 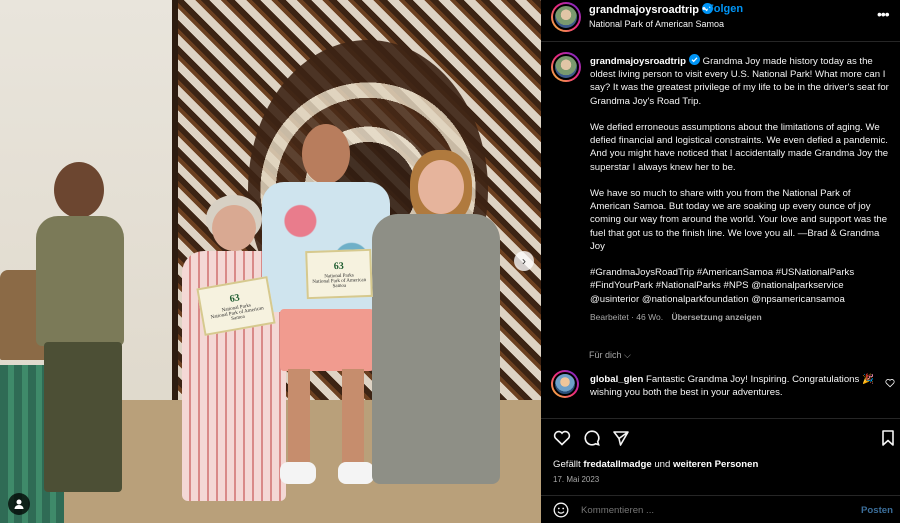 I want to click on user-icon, so click(x=19, y=504).